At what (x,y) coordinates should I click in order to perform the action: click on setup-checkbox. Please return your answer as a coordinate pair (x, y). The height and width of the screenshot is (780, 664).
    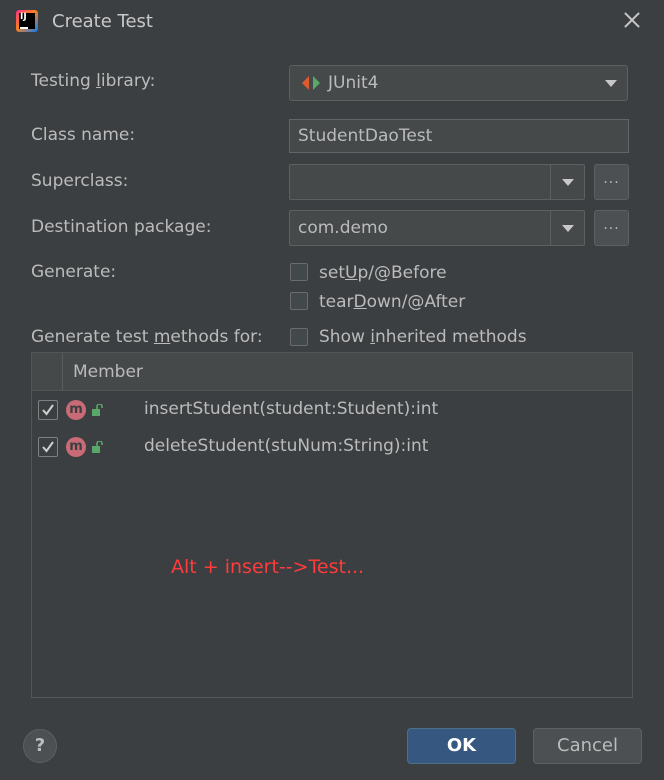
    Looking at the image, I should click on (299, 272).